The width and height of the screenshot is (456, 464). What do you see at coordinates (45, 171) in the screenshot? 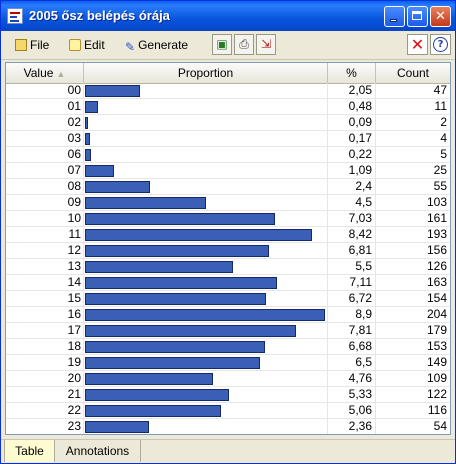
I see `cell-value: 07` at bounding box center [45, 171].